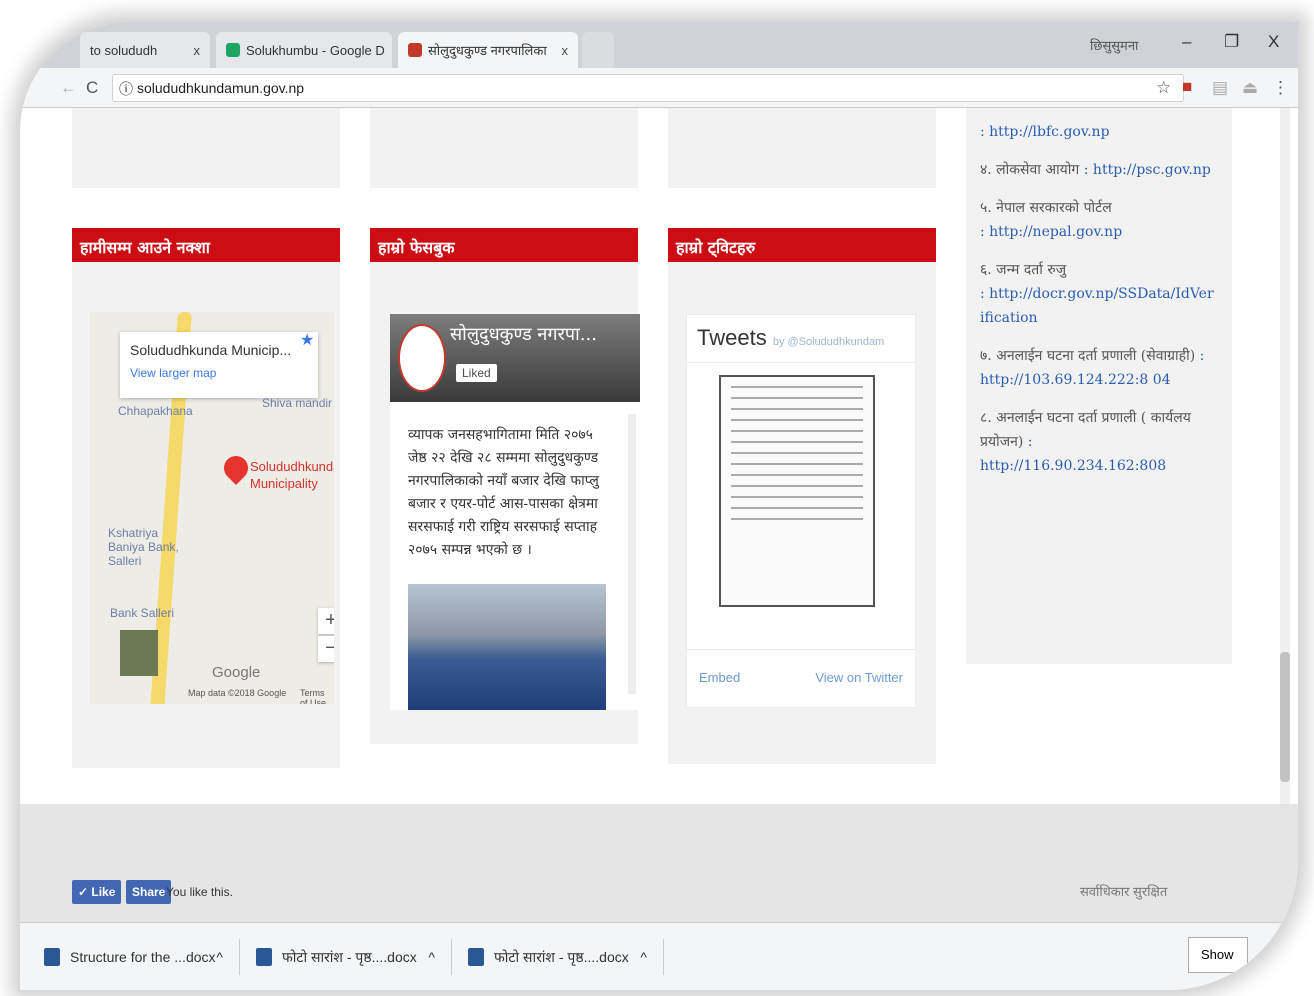 The width and height of the screenshot is (1314, 996). Describe the element at coordinates (237, 693) in the screenshot. I see `map-attribution: Map data ©2018 Google` at that location.